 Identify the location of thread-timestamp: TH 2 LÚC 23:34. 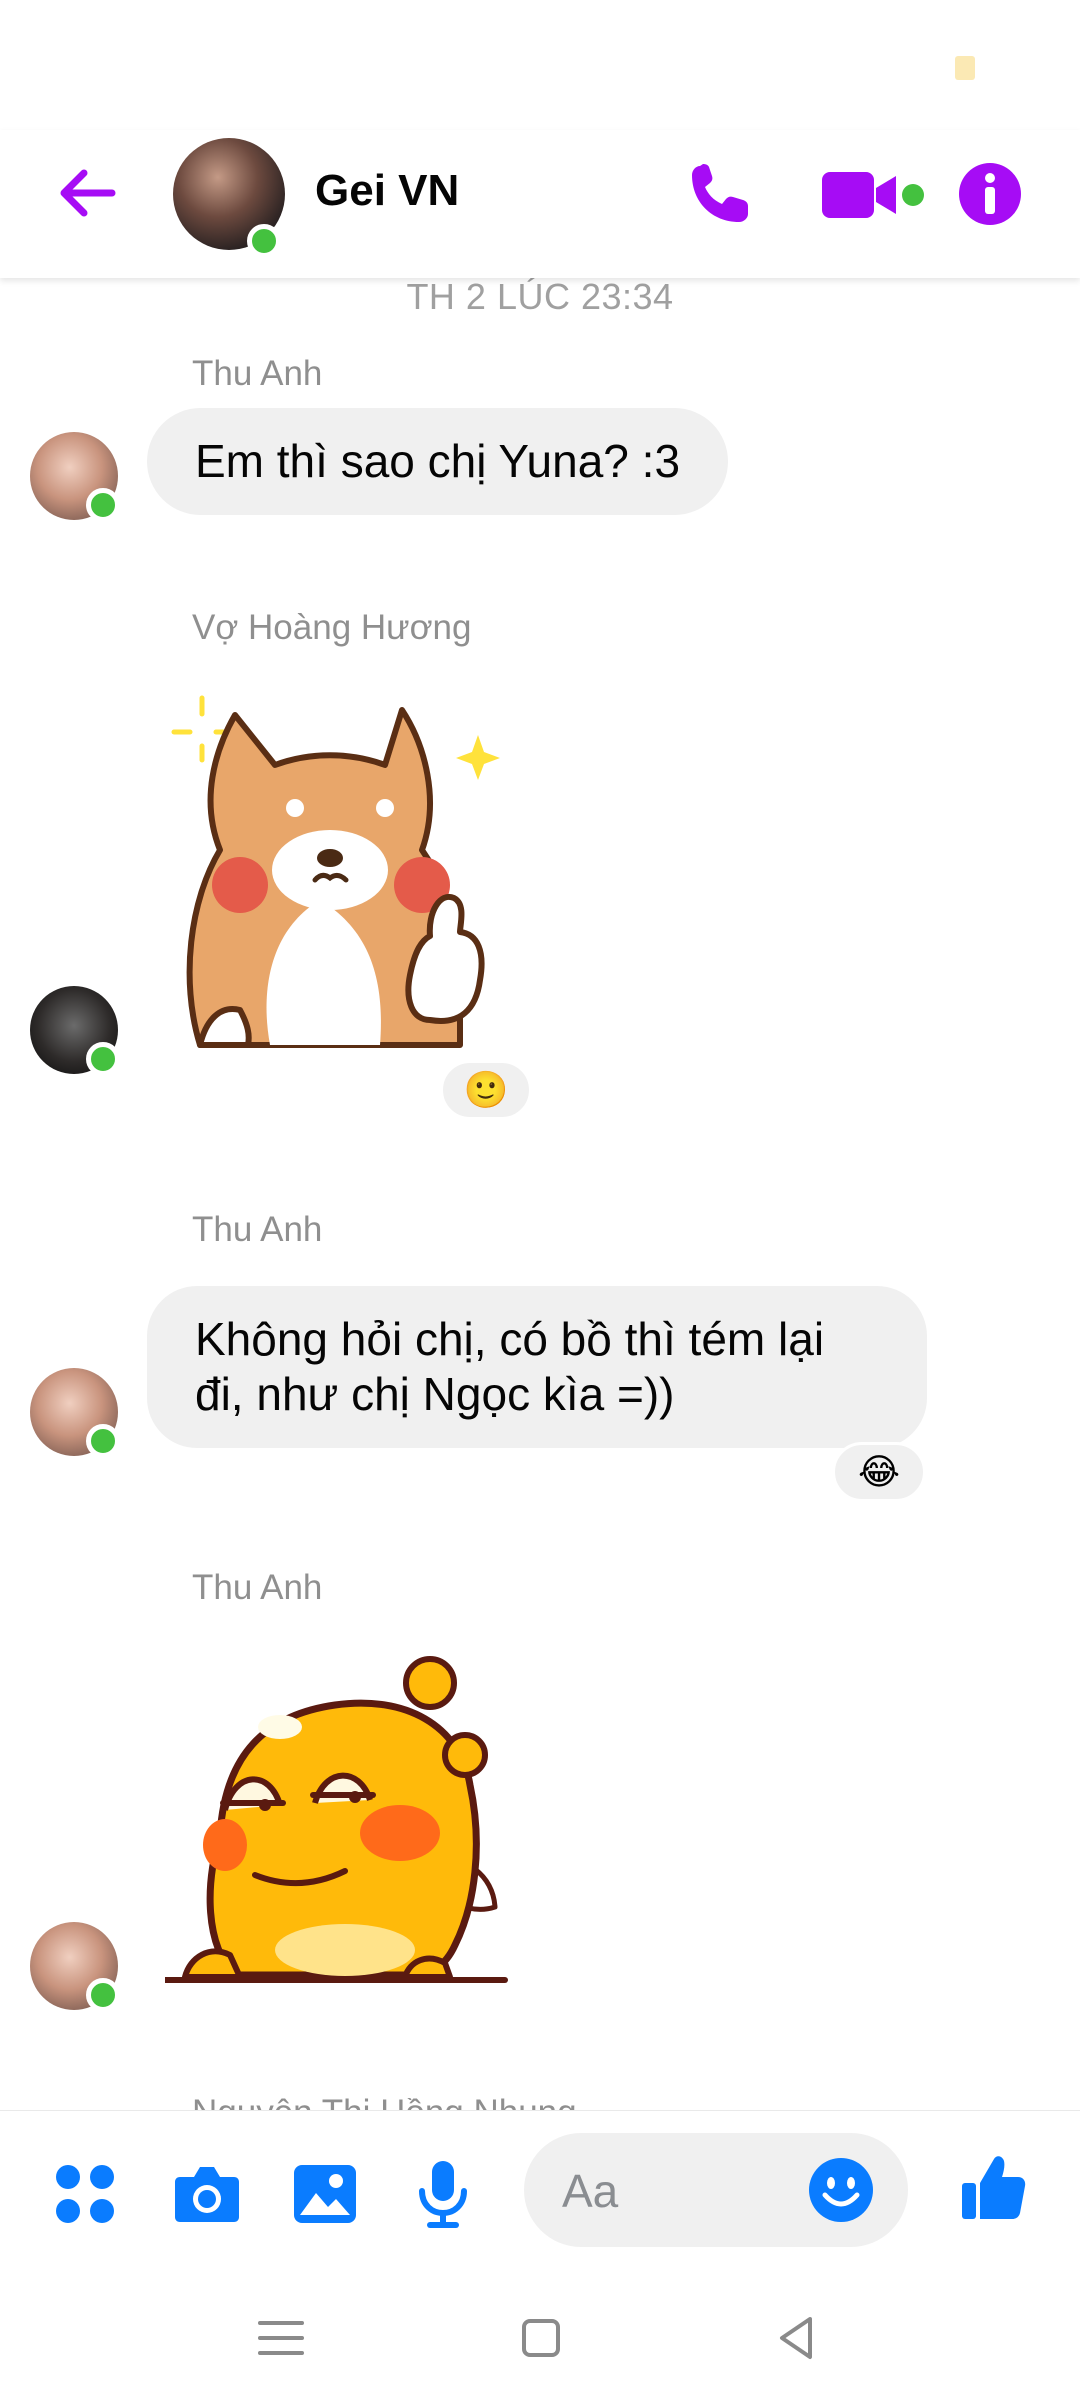
(540, 296).